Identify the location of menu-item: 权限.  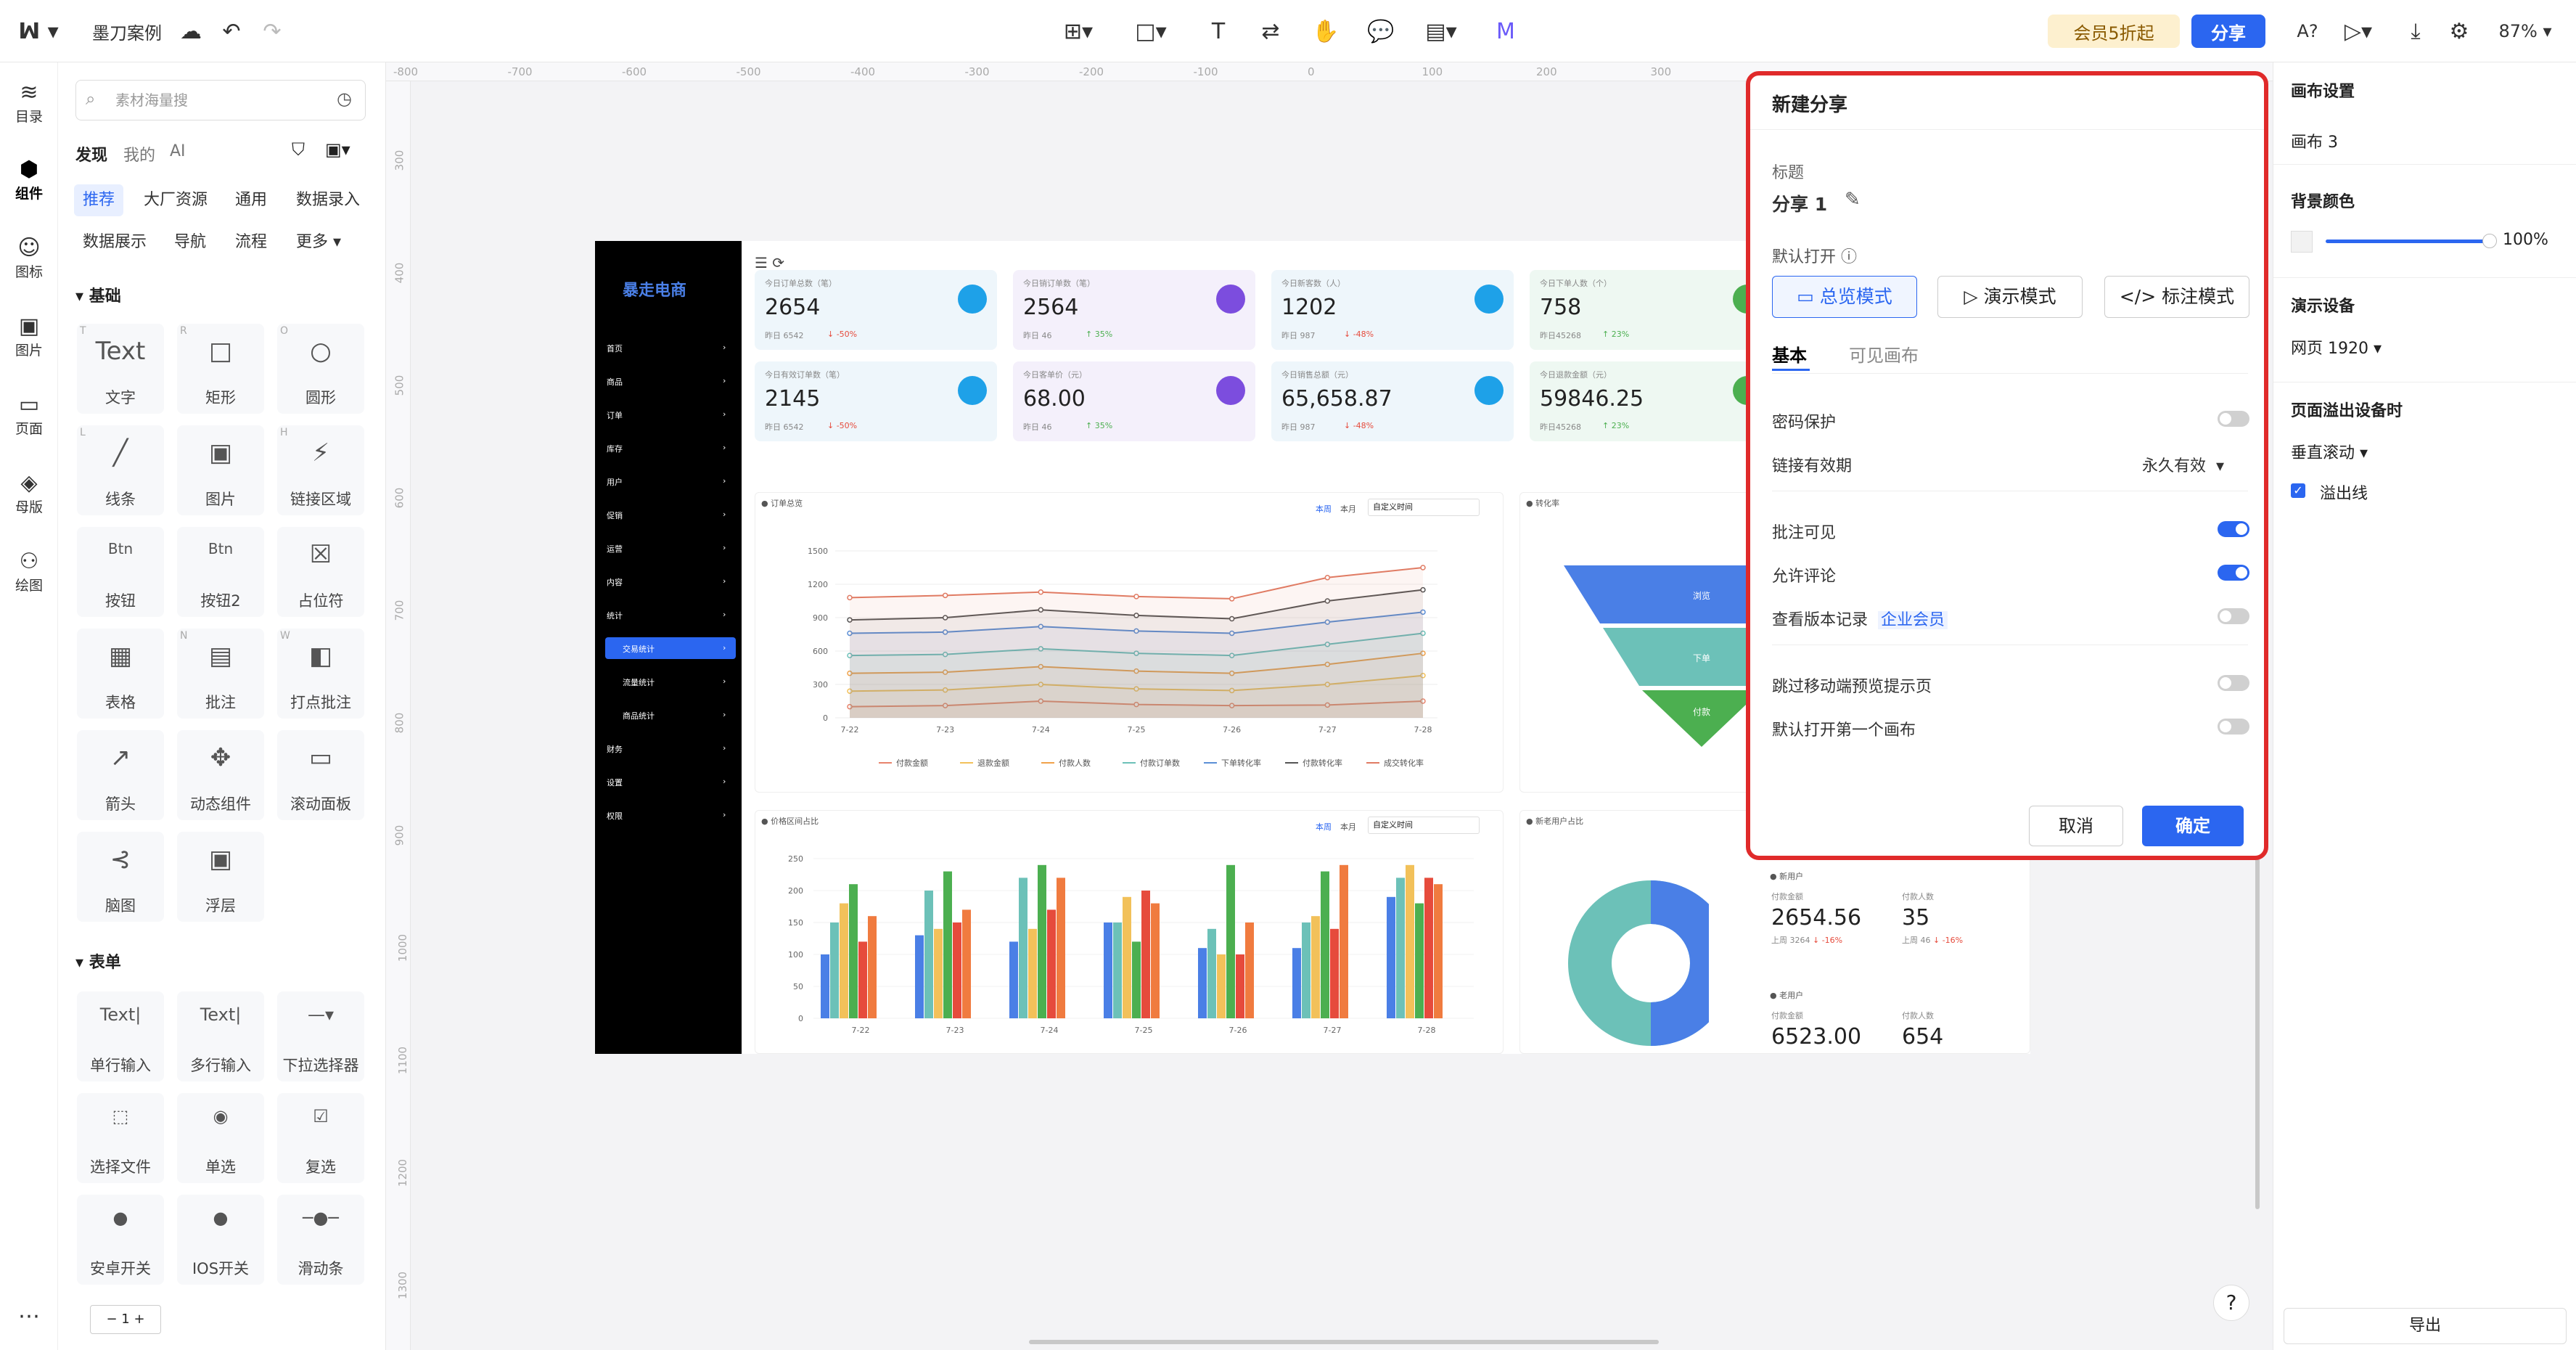
(615, 816).